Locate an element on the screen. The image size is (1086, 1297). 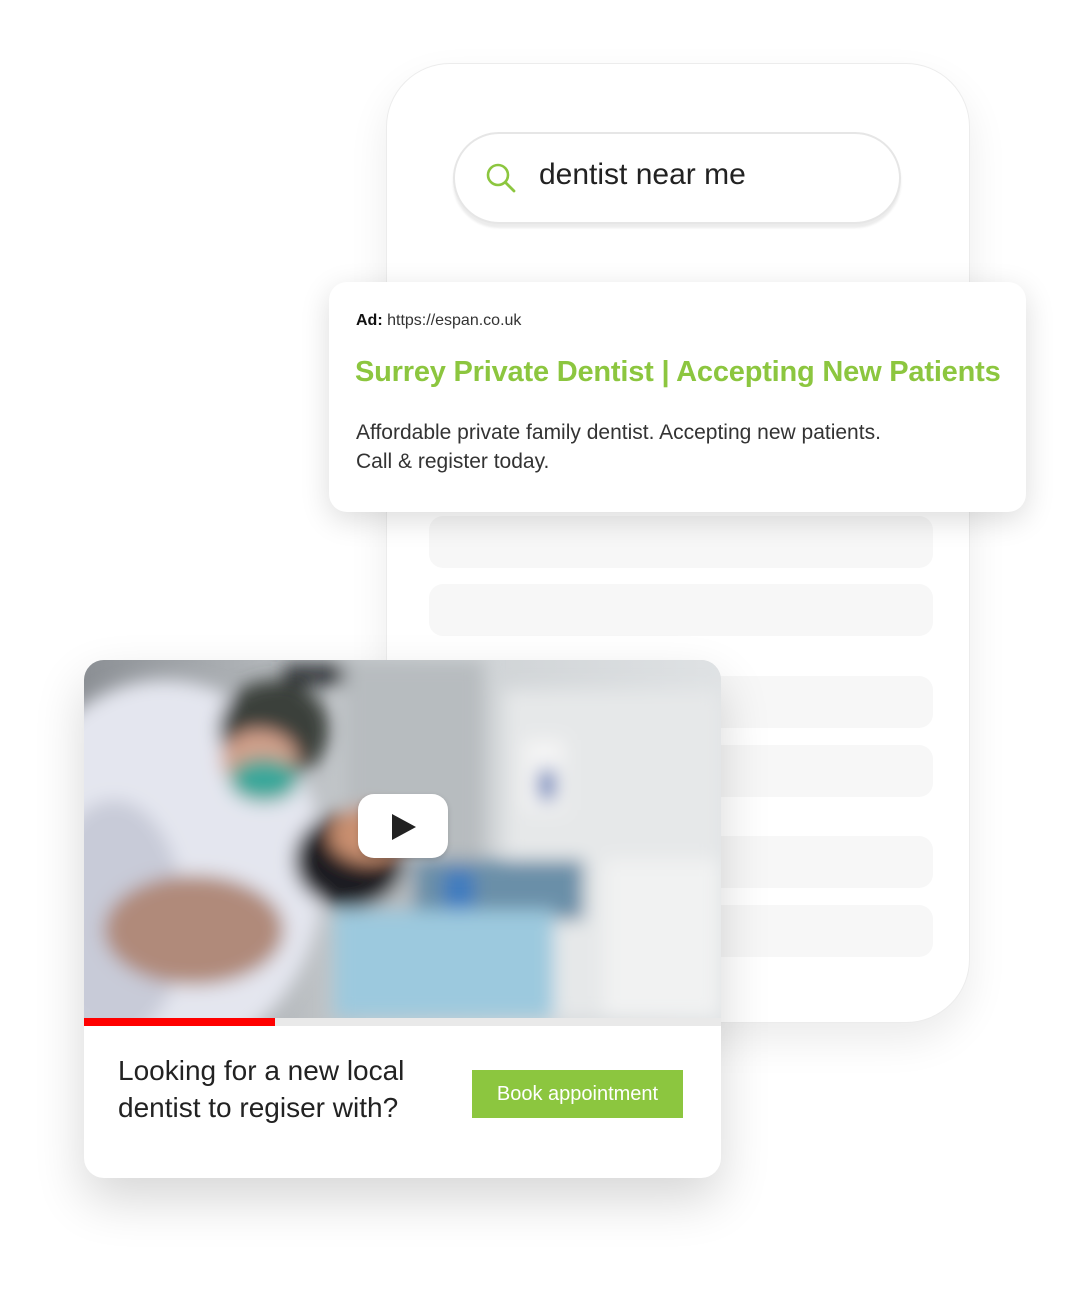
search-bar: dentist near me is located at coordinates (677, 178).